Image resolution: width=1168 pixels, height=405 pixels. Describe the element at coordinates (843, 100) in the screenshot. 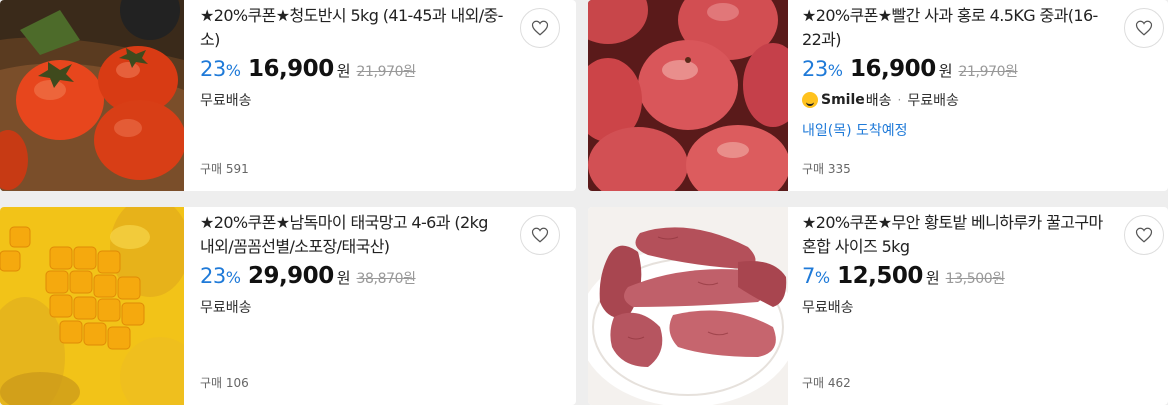

I see `smile-brand: Smile` at that location.